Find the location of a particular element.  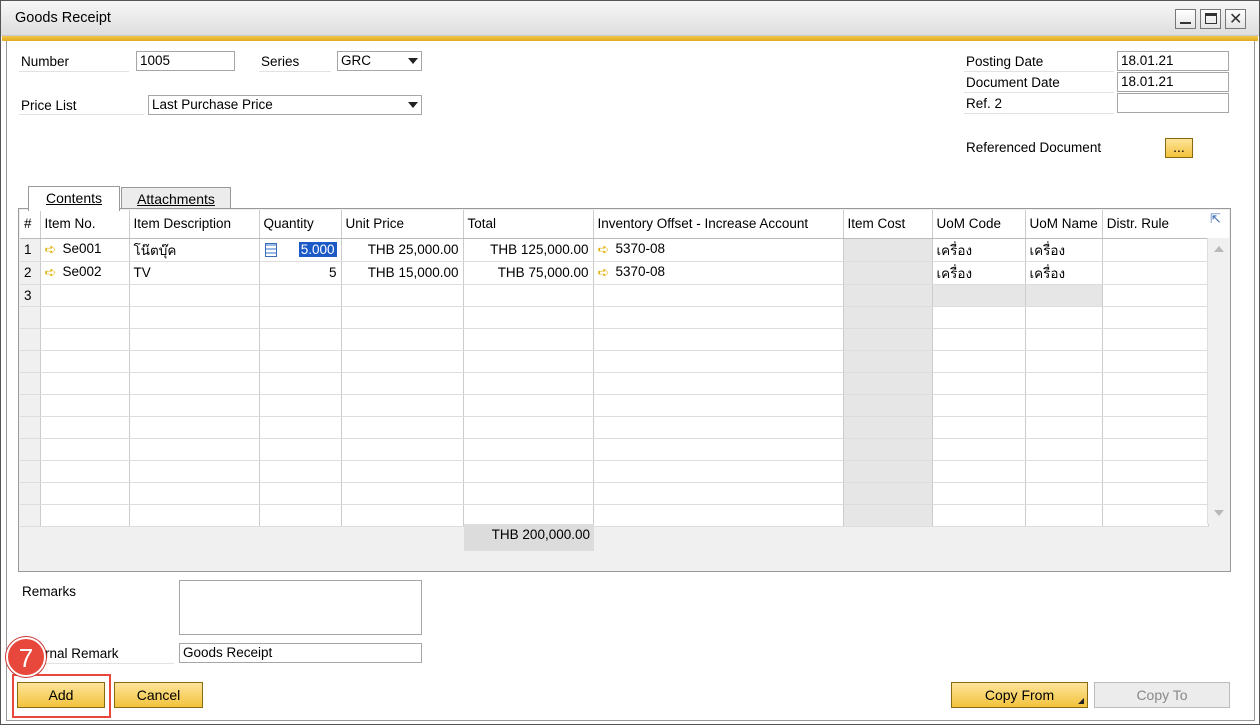

item-no-cell: ➪ Se001 is located at coordinates (85, 250).